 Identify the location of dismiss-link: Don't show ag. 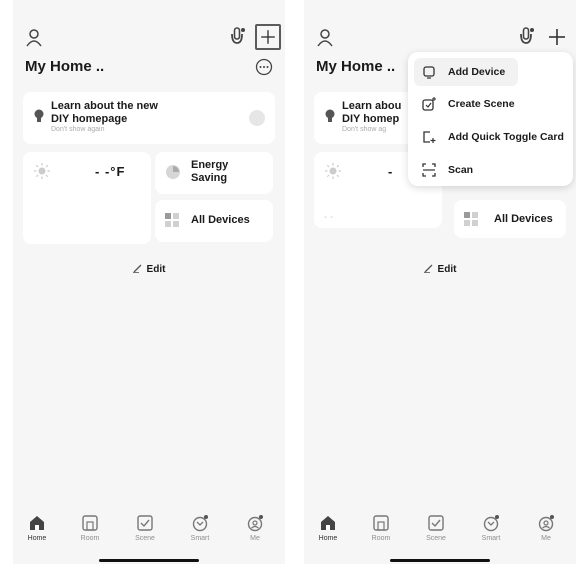
(364, 129).